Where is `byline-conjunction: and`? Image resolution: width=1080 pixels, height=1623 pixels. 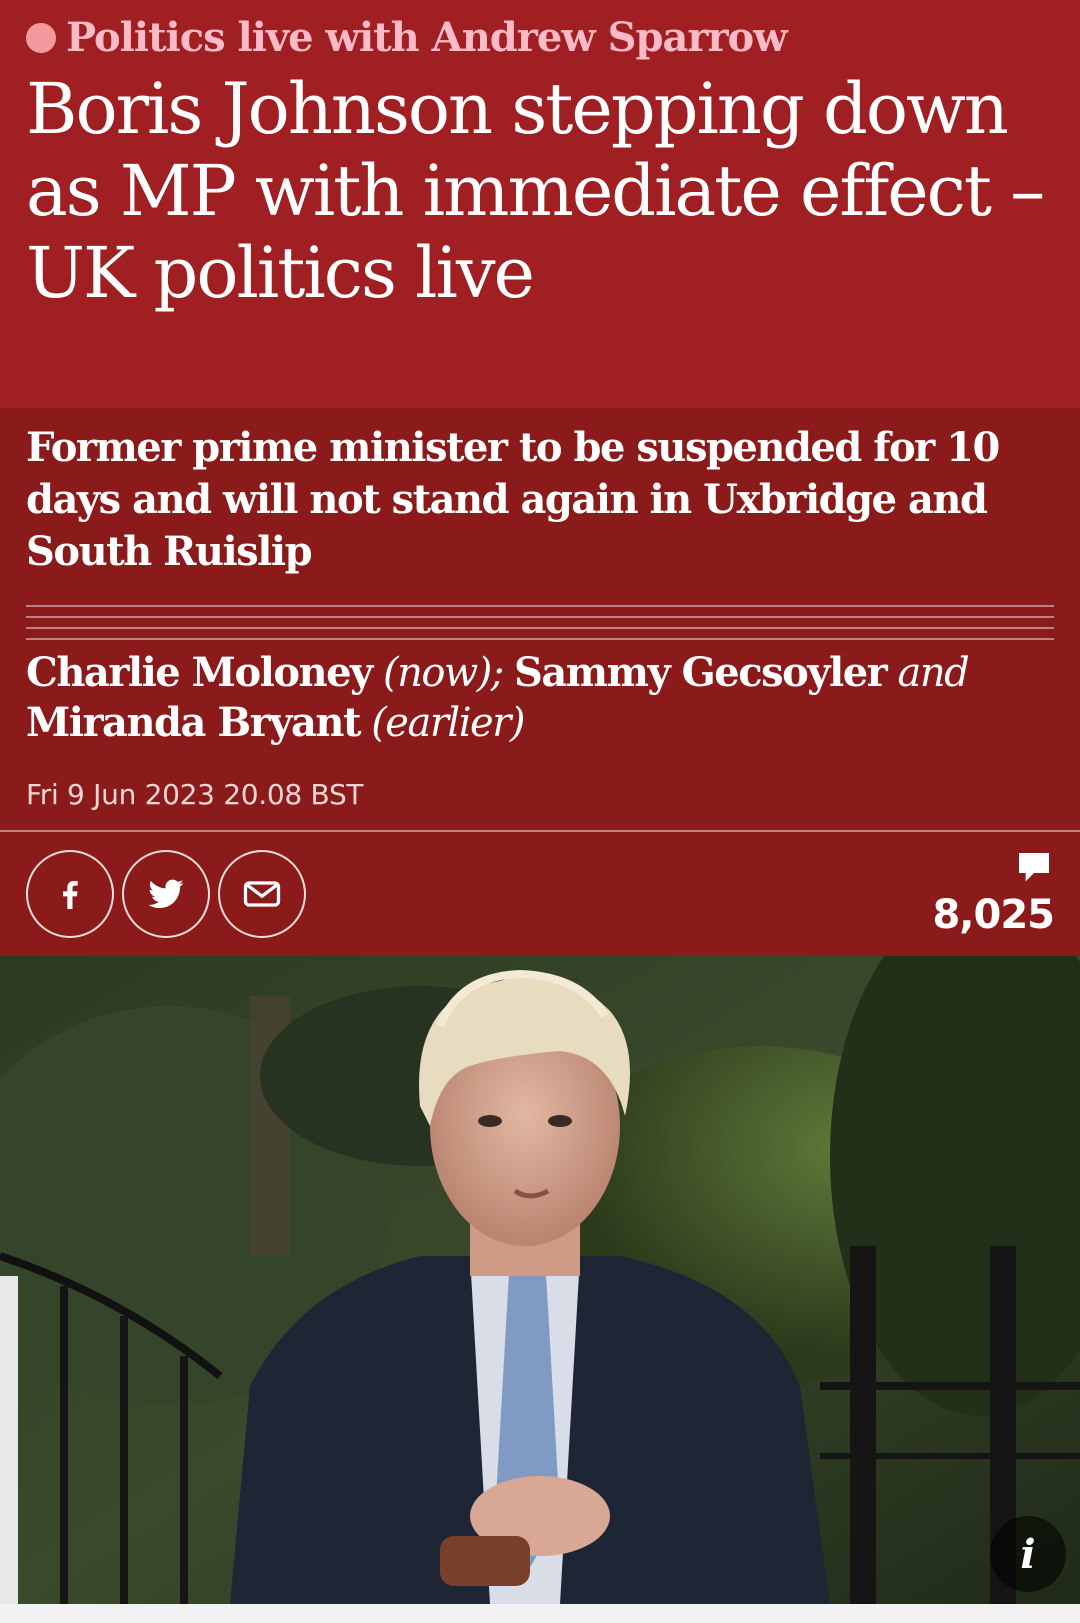 byline-conjunction: and is located at coordinates (933, 673).